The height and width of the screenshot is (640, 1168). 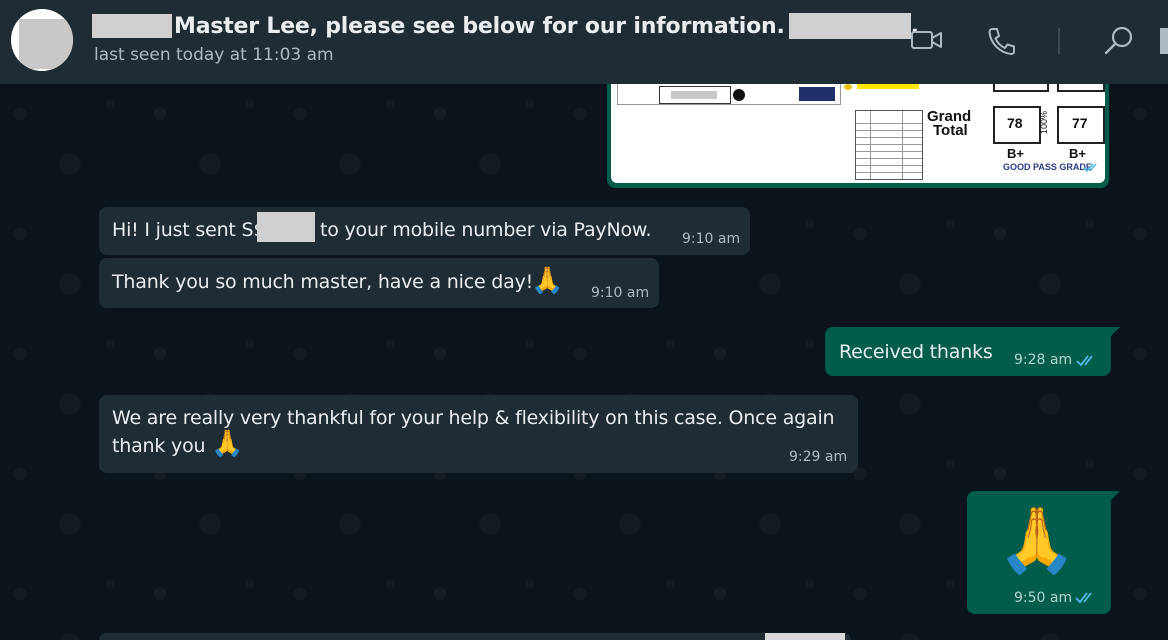 I want to click on message-bubble-partial, so click(x=475, y=636).